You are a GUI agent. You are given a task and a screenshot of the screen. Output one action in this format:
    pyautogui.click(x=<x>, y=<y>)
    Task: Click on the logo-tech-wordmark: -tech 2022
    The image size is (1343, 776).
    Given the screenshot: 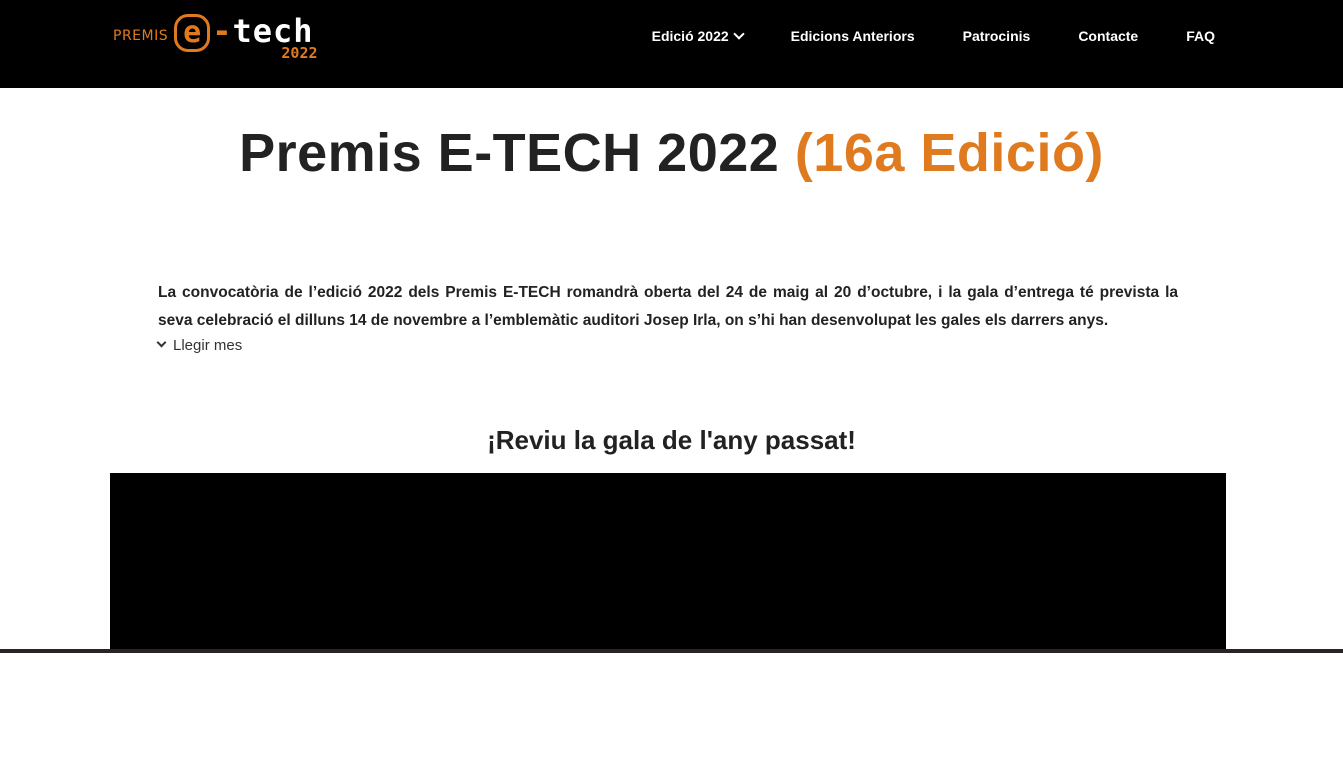 What is the action you would take?
    pyautogui.click(x=264, y=38)
    